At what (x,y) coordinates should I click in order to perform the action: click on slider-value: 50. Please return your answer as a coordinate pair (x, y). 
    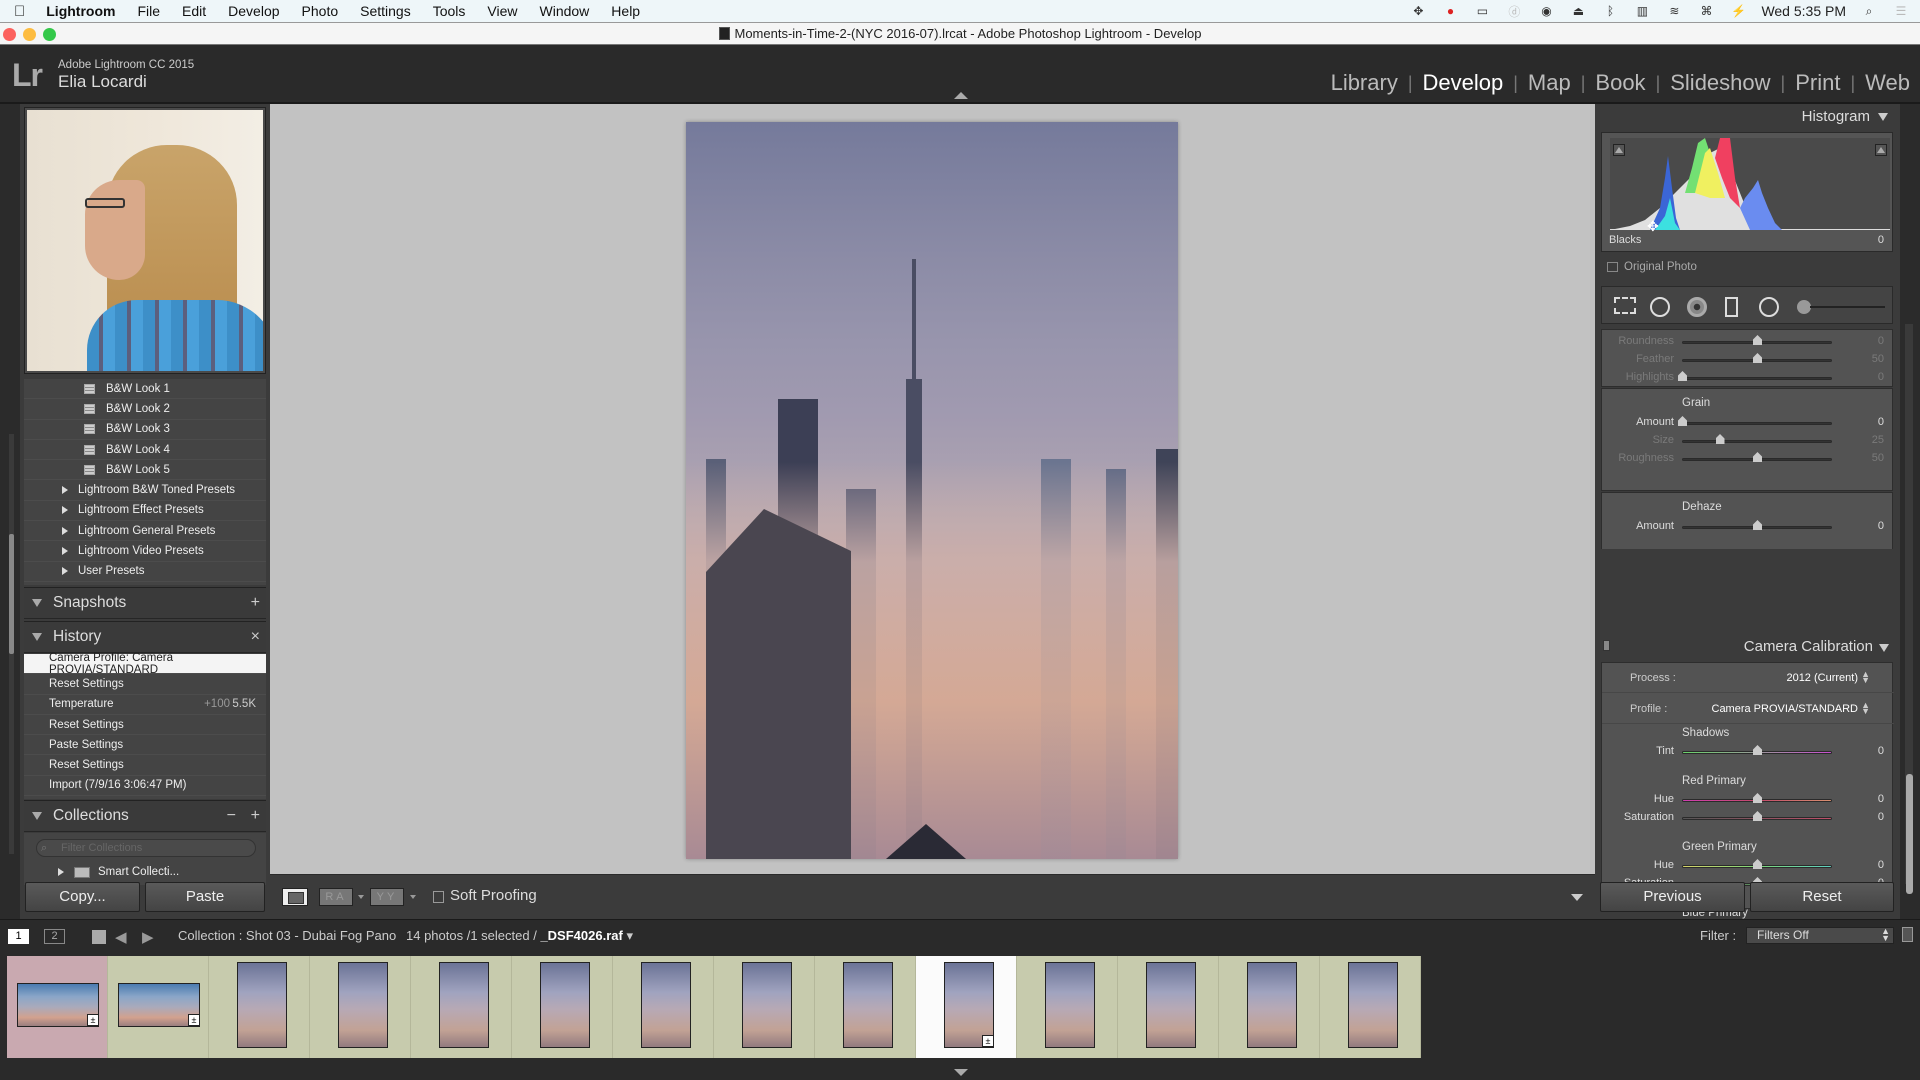
    Looking at the image, I should click on (1878, 458).